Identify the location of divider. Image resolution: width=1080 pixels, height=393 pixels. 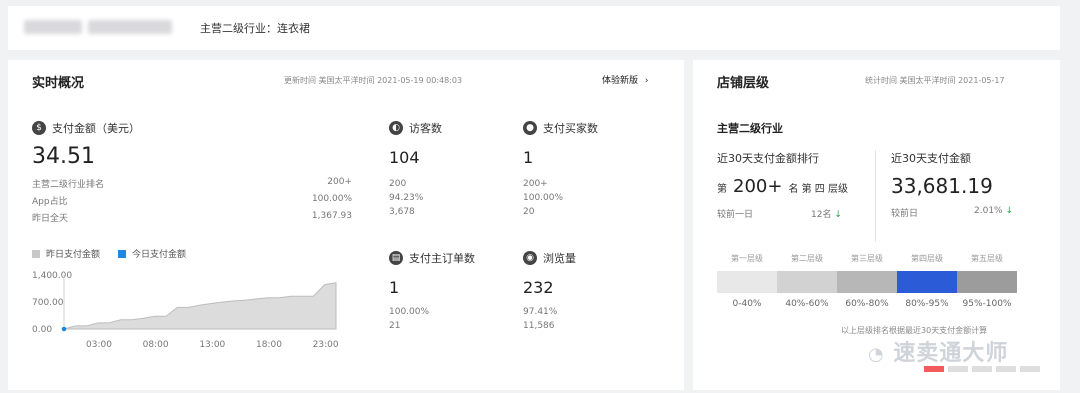
(875, 196).